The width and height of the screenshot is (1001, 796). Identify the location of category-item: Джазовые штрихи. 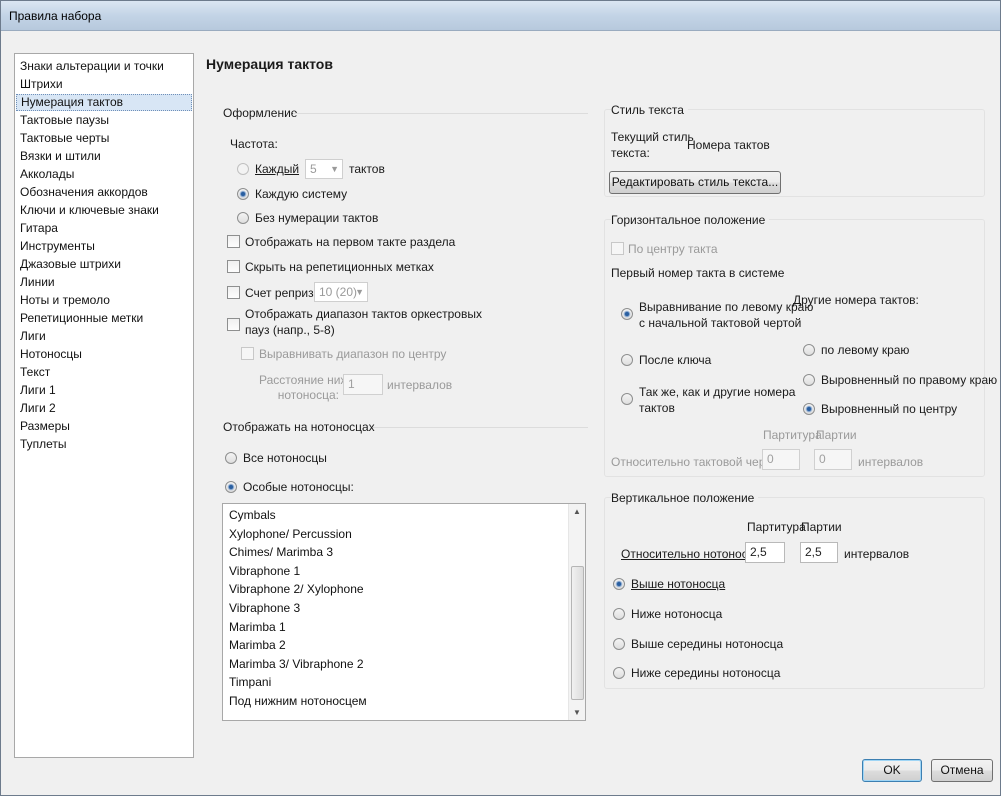
(104, 264).